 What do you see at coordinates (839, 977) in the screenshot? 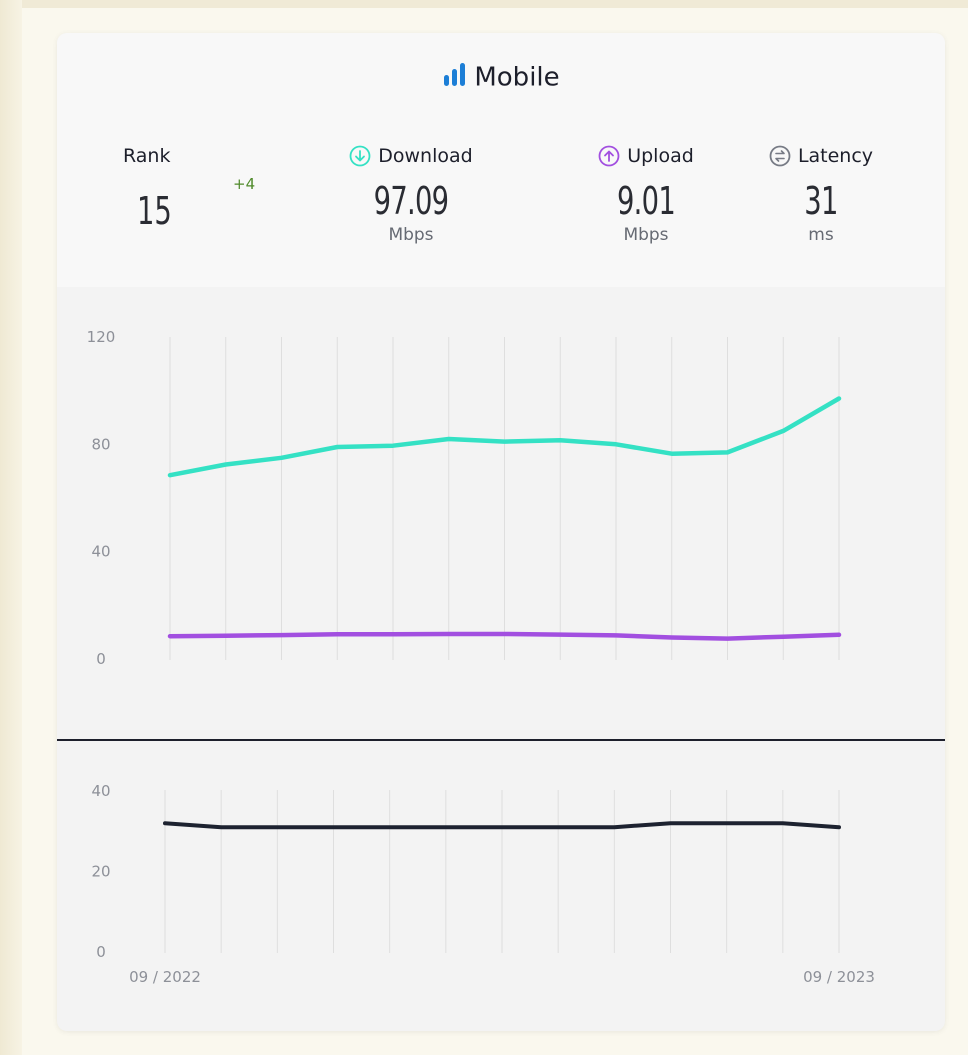
I see `x-tick-label-end: 09 / 2023` at bounding box center [839, 977].